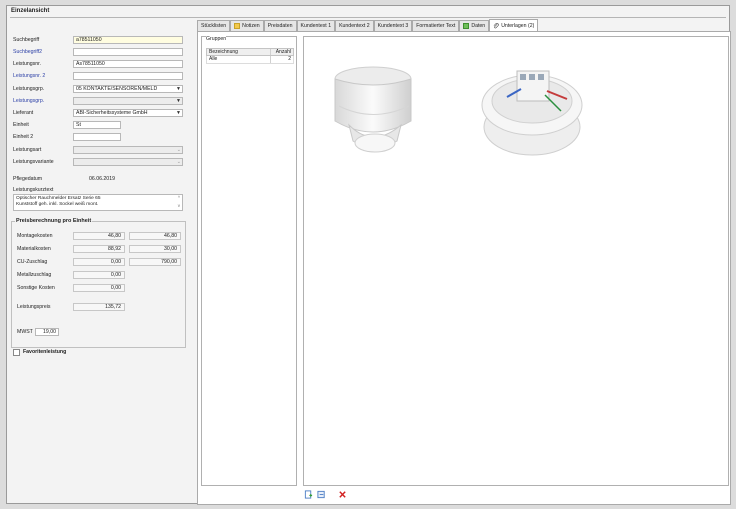  I want to click on suchbegriff-label: Suchbegriff, so click(26, 40).